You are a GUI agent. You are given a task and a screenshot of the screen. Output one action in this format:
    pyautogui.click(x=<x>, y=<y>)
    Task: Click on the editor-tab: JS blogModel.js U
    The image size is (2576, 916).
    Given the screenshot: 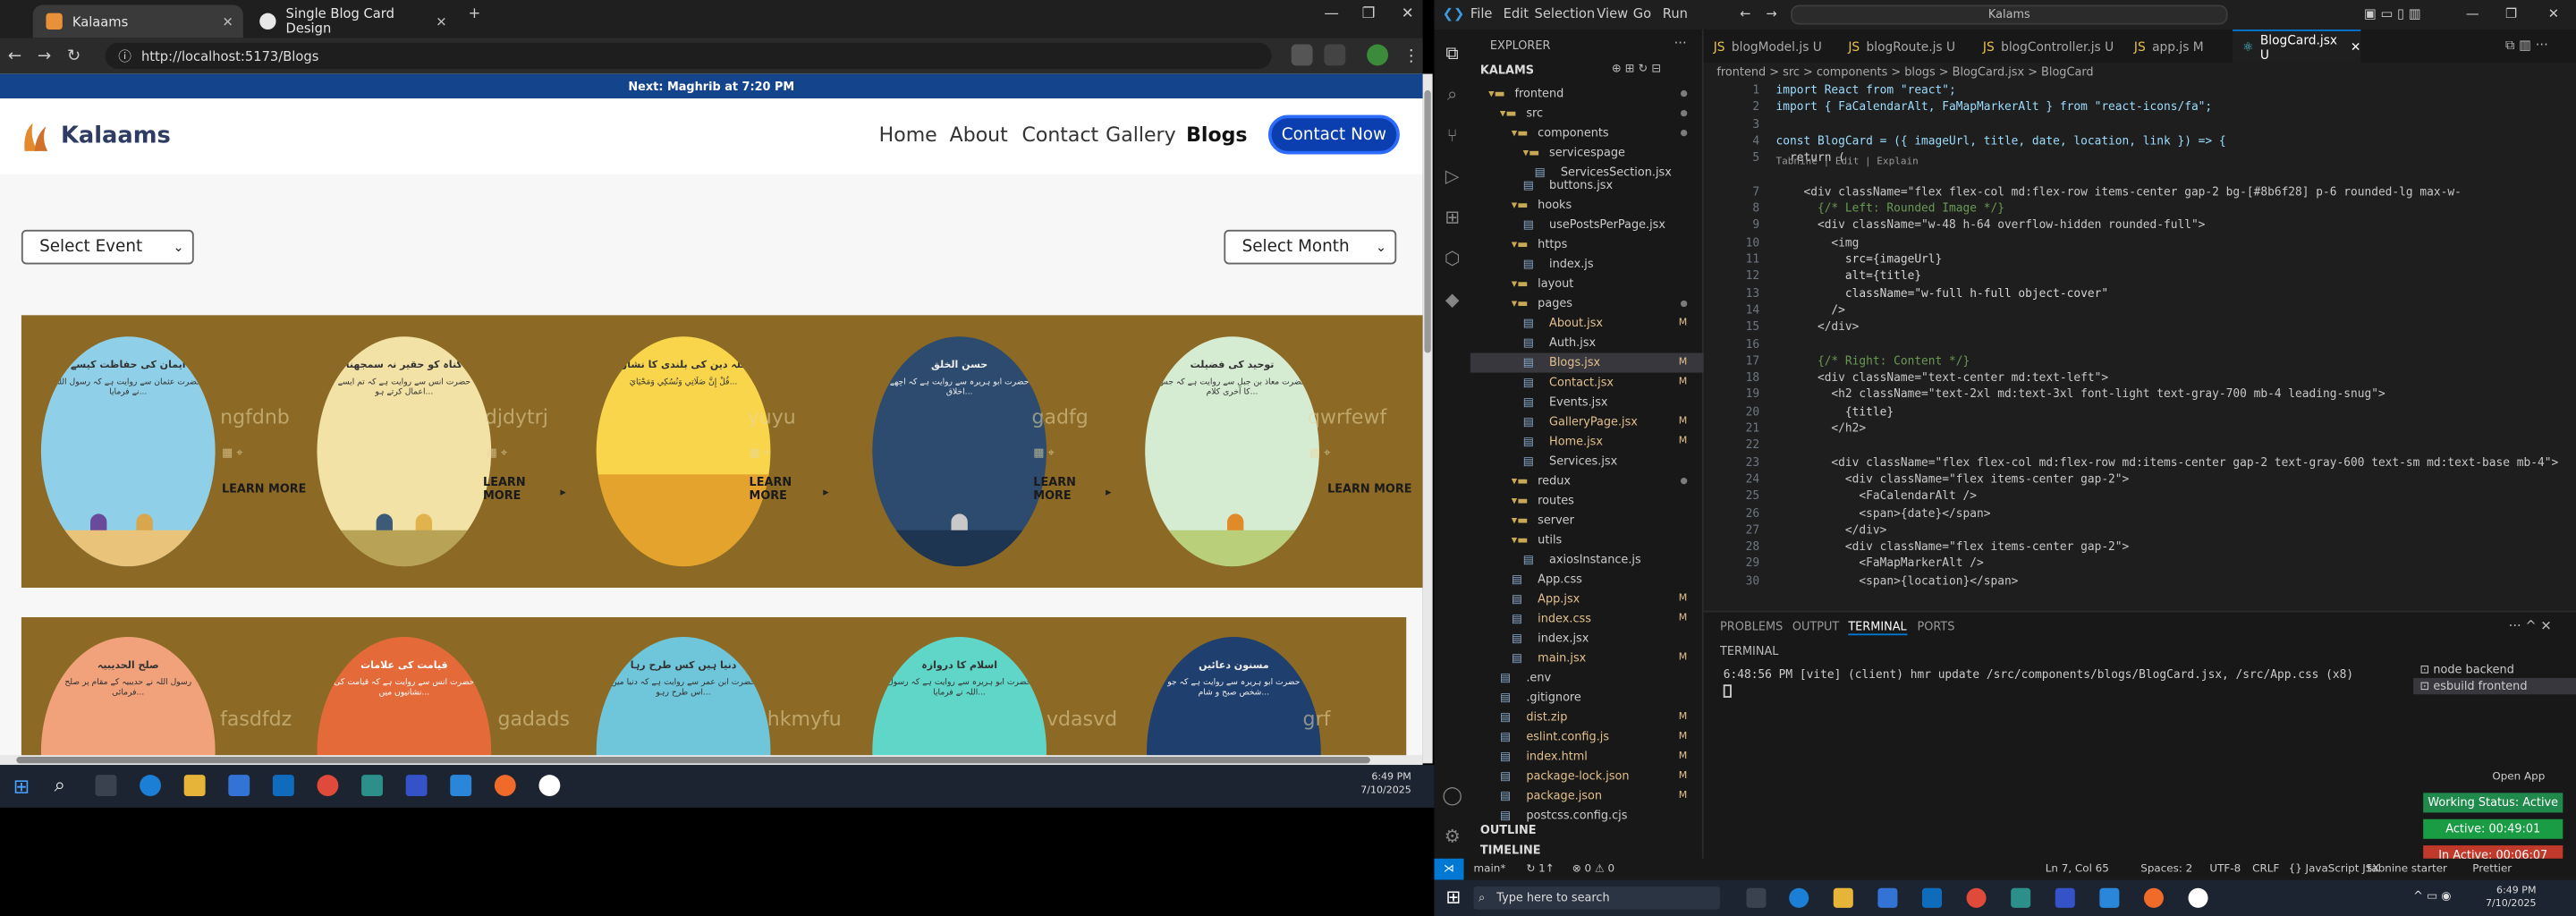 What is the action you would take?
    pyautogui.click(x=1771, y=46)
    